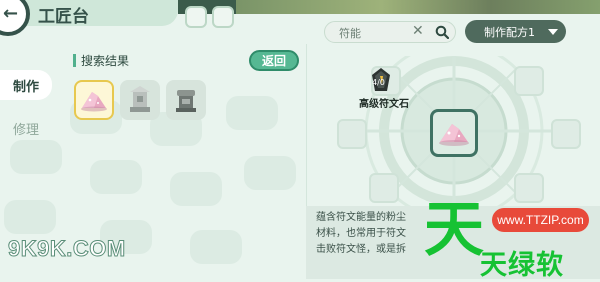 The width and height of the screenshot is (600, 282). Describe the element at coordinates (454, 230) in the screenshot. I see `watermark-logo-char: 天` at that location.